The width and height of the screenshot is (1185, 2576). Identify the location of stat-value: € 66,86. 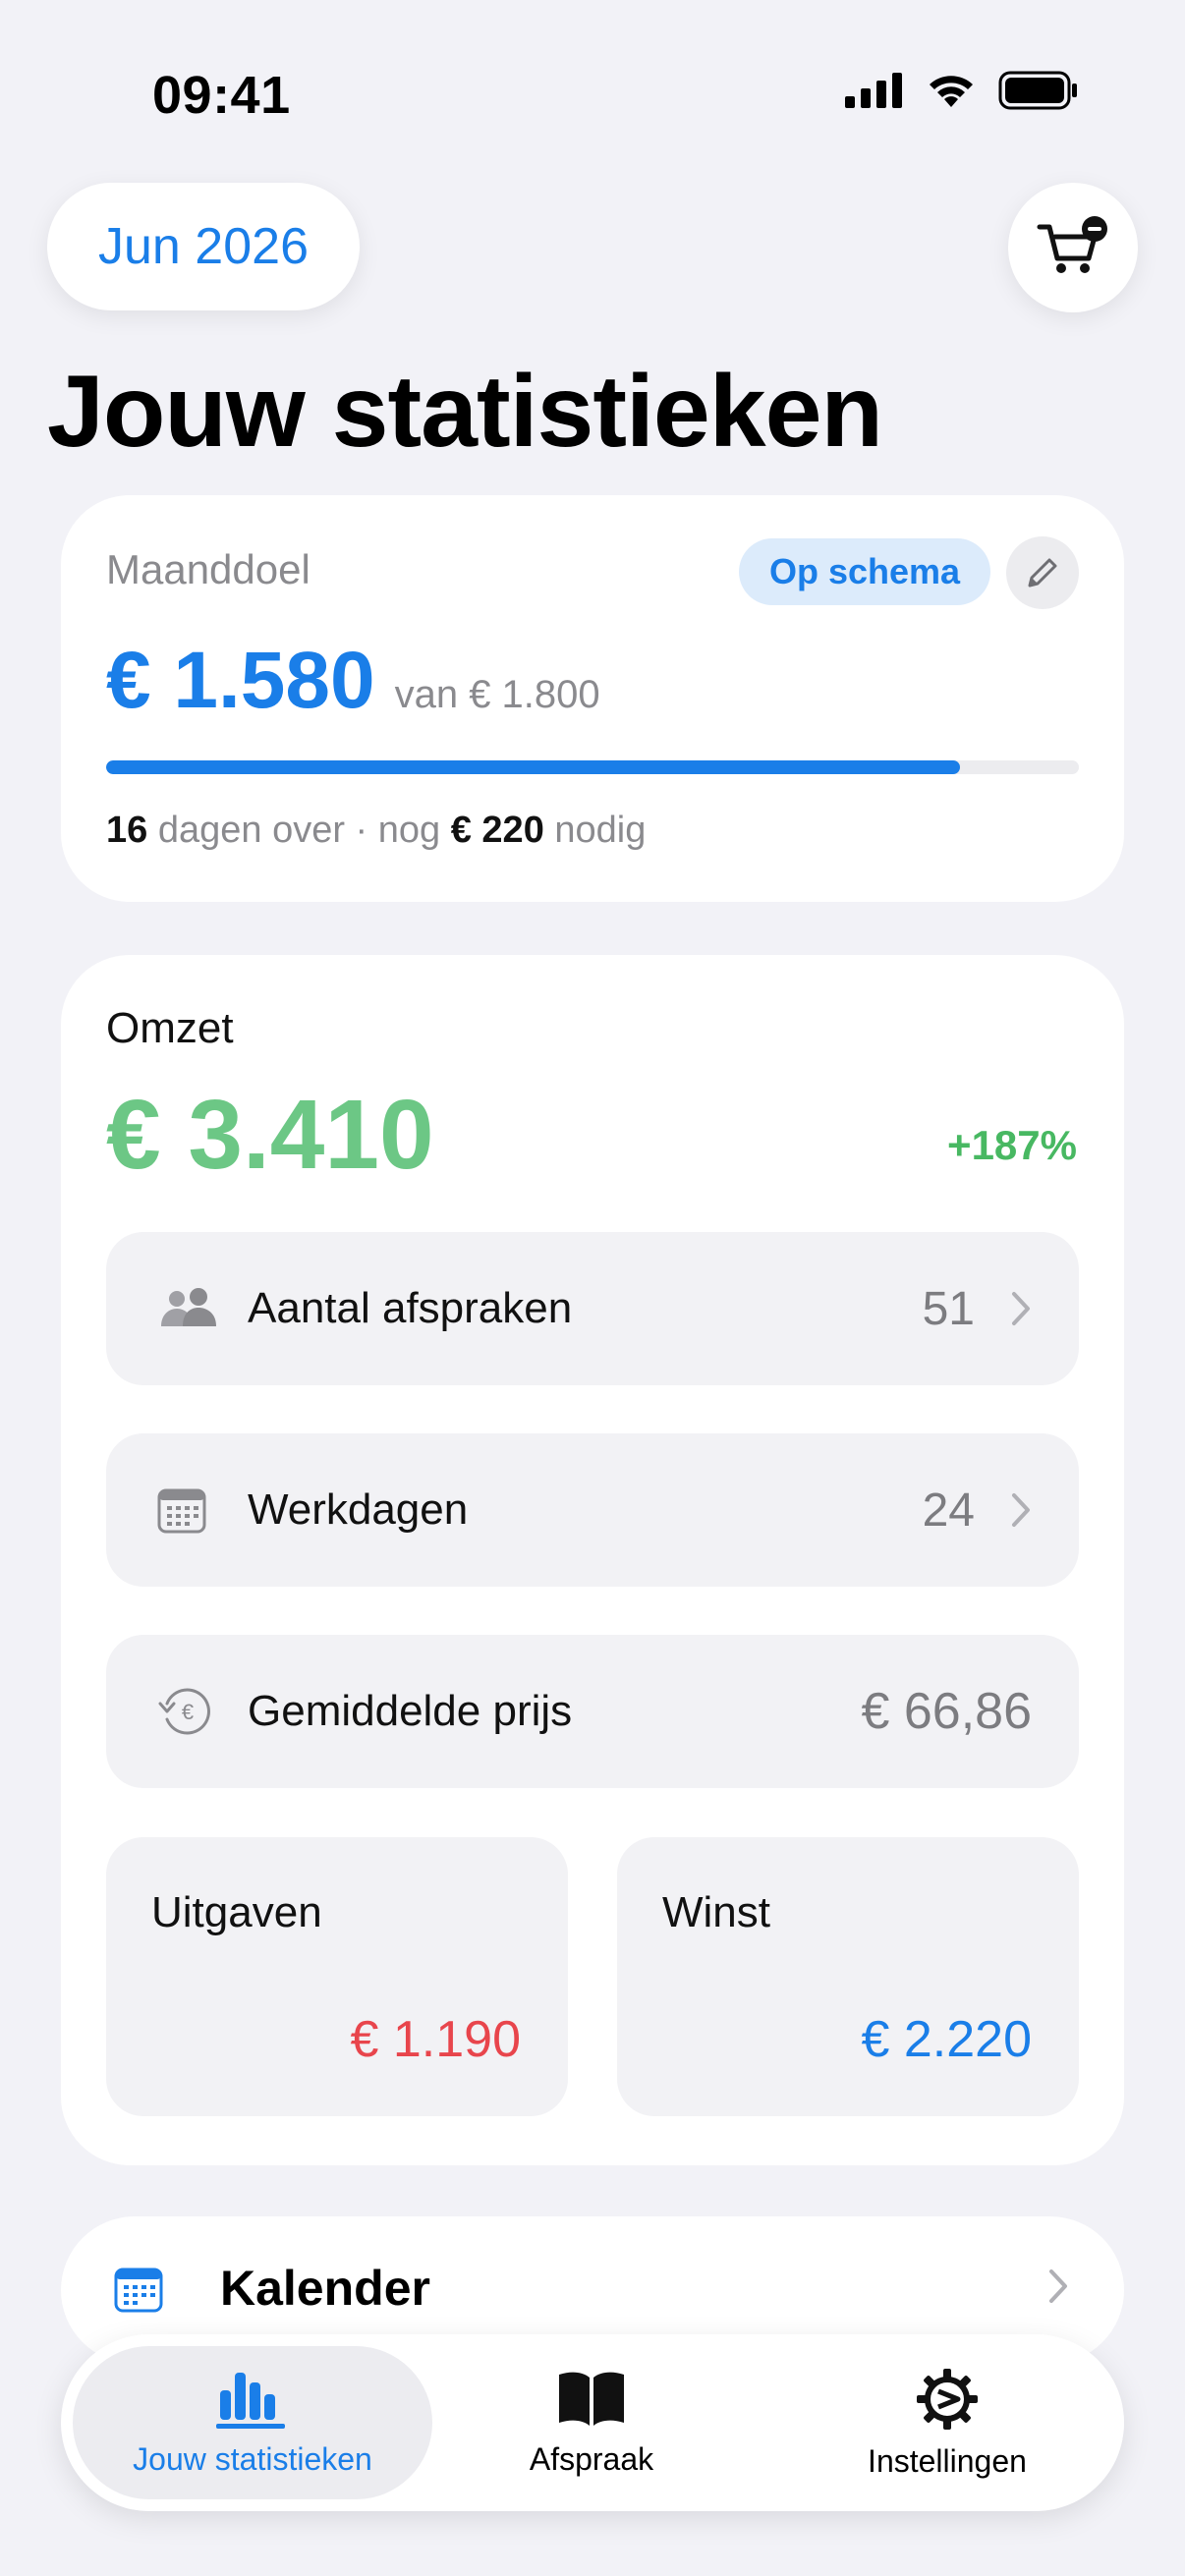
(947, 1711).